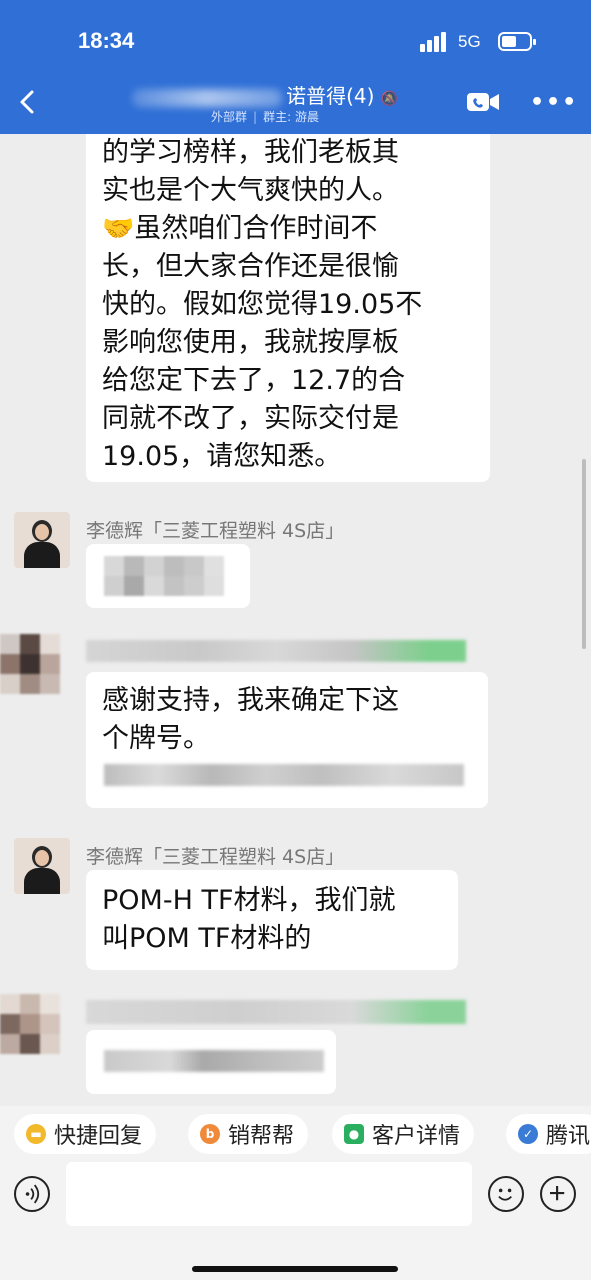 The image size is (591, 1280). I want to click on message-line: 19.05，请您知悉。, so click(222, 456).